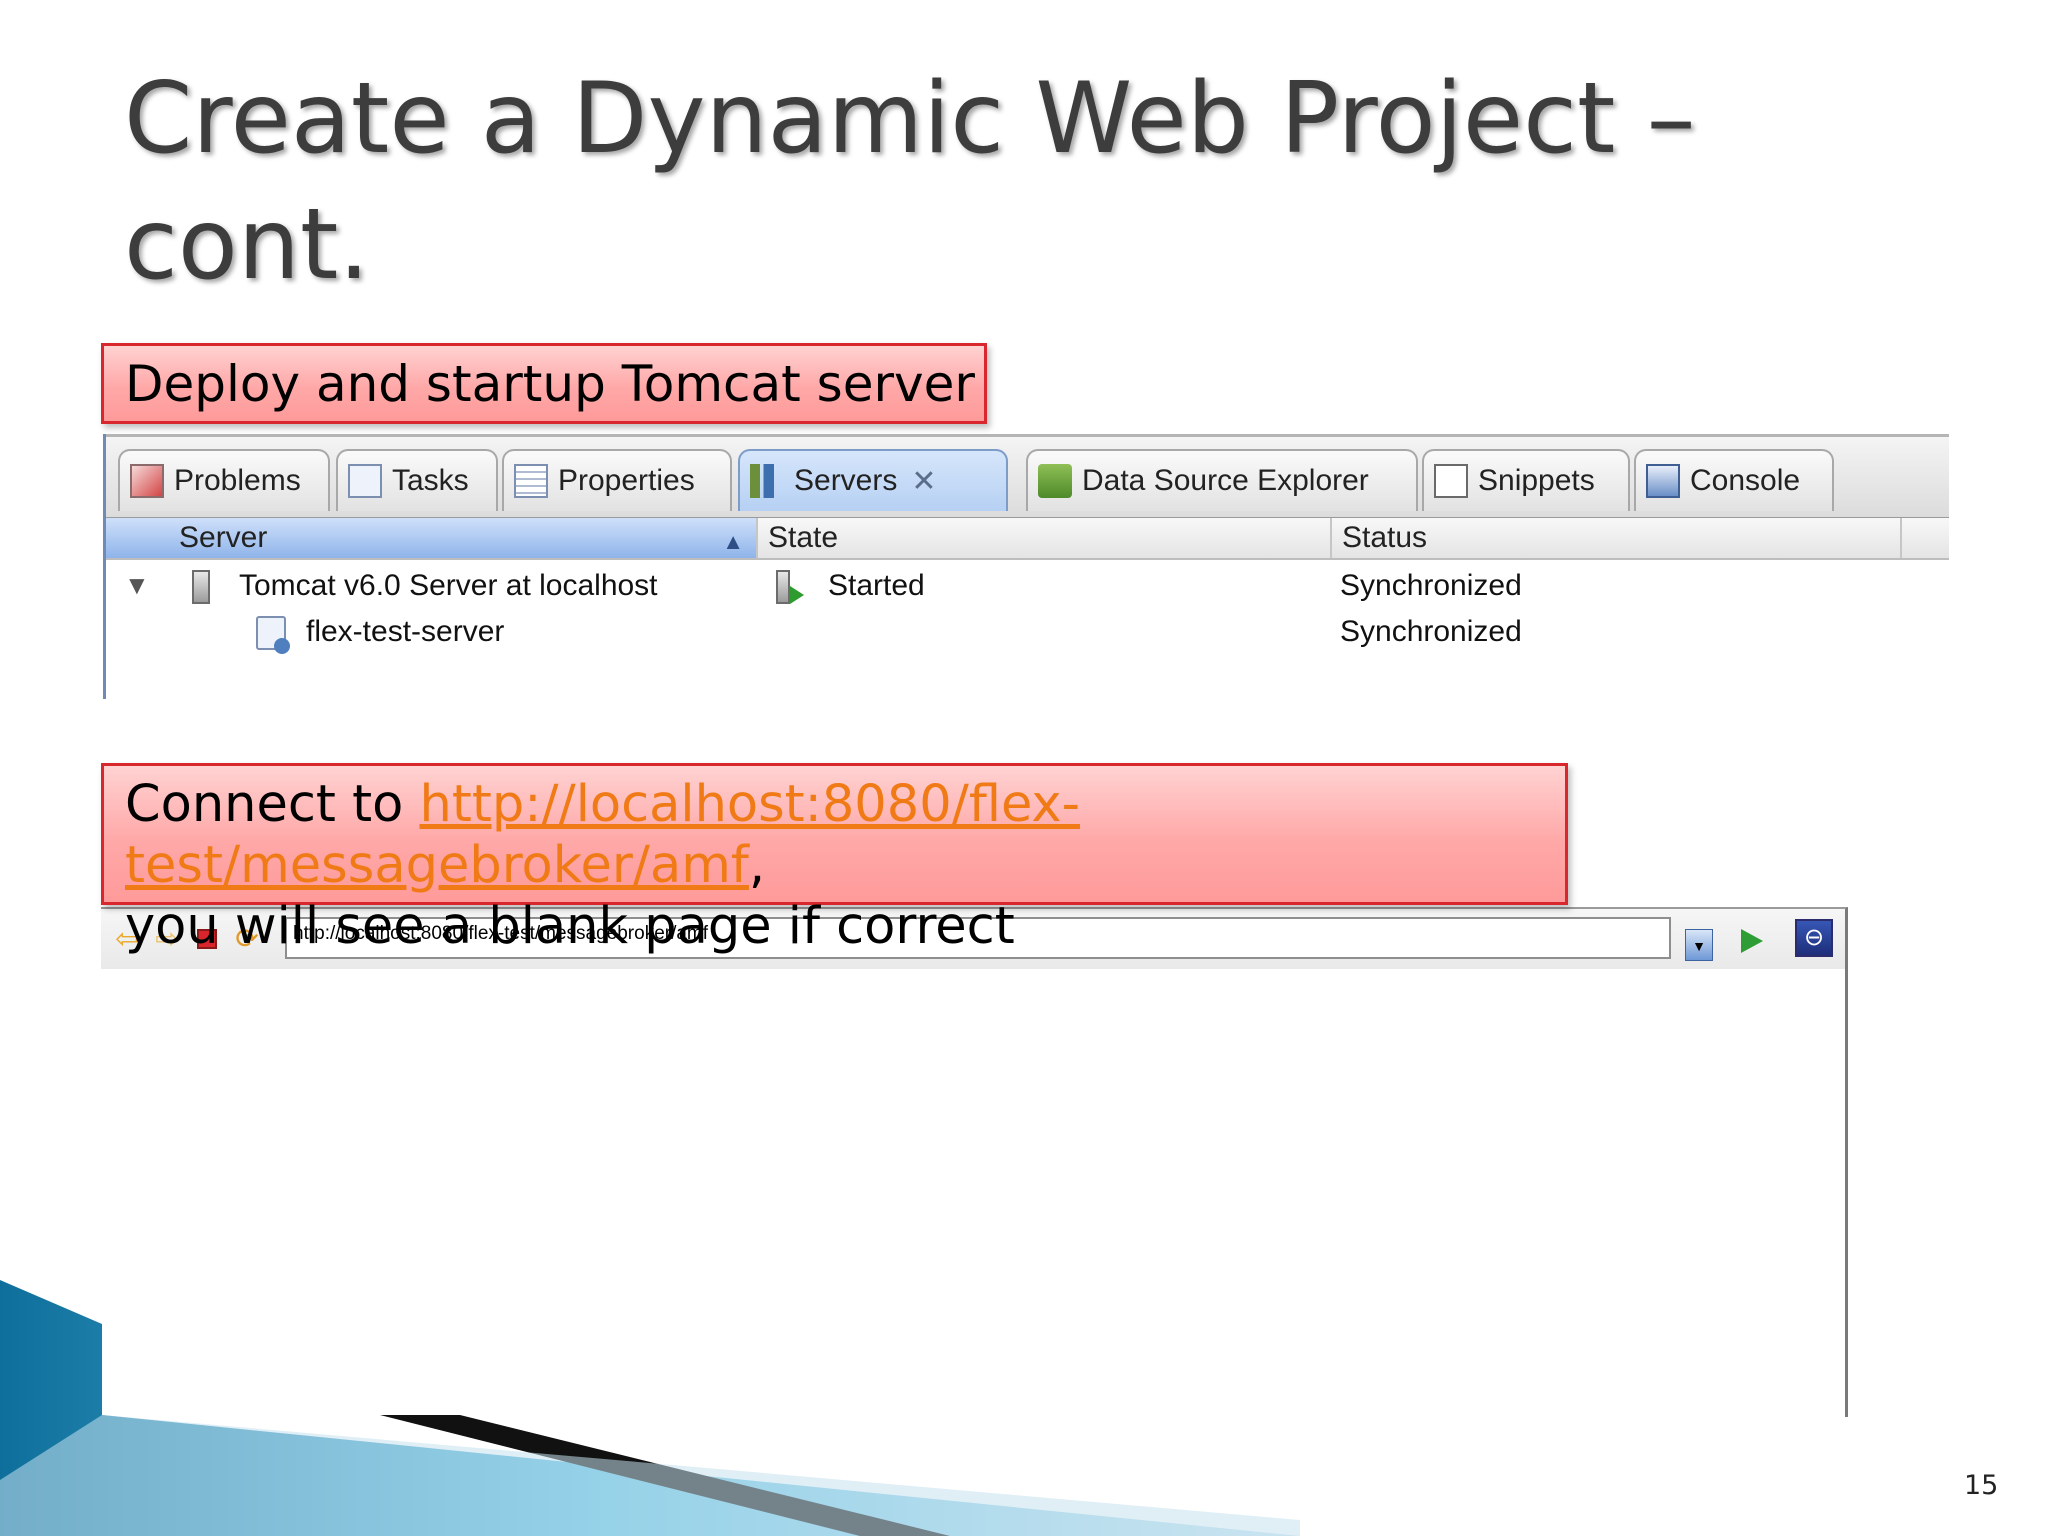 The height and width of the screenshot is (1536, 2048). What do you see at coordinates (1027, 632) in the screenshot?
I see `table-row: flex-test-server Synchronized` at bounding box center [1027, 632].